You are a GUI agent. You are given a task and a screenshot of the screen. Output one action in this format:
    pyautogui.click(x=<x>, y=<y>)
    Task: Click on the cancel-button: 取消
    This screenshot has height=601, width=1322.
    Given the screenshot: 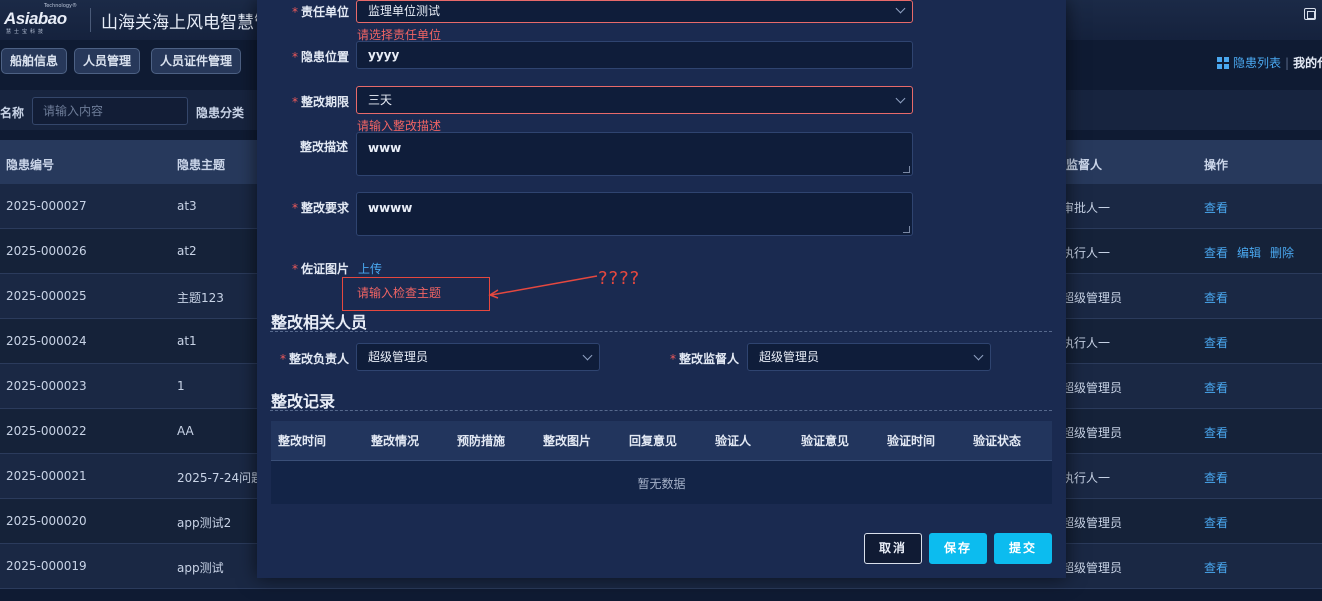 What is the action you would take?
    pyautogui.click(x=893, y=548)
    